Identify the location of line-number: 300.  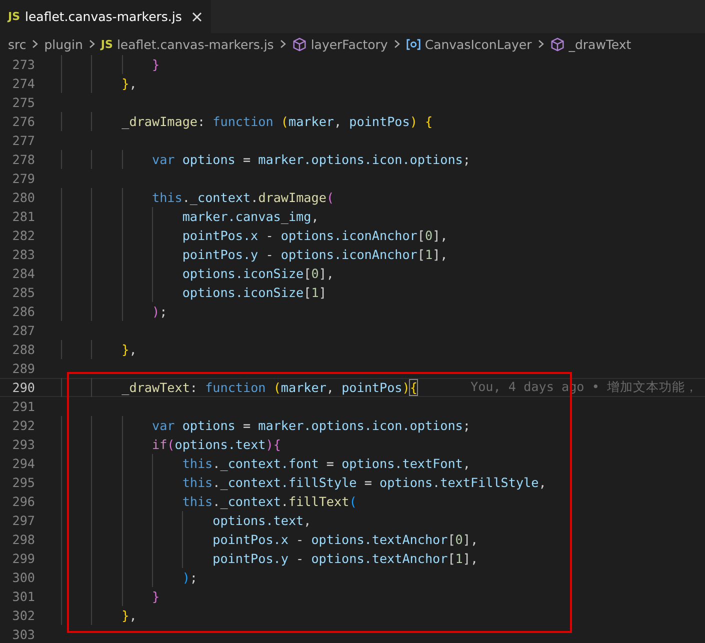
(23, 577).